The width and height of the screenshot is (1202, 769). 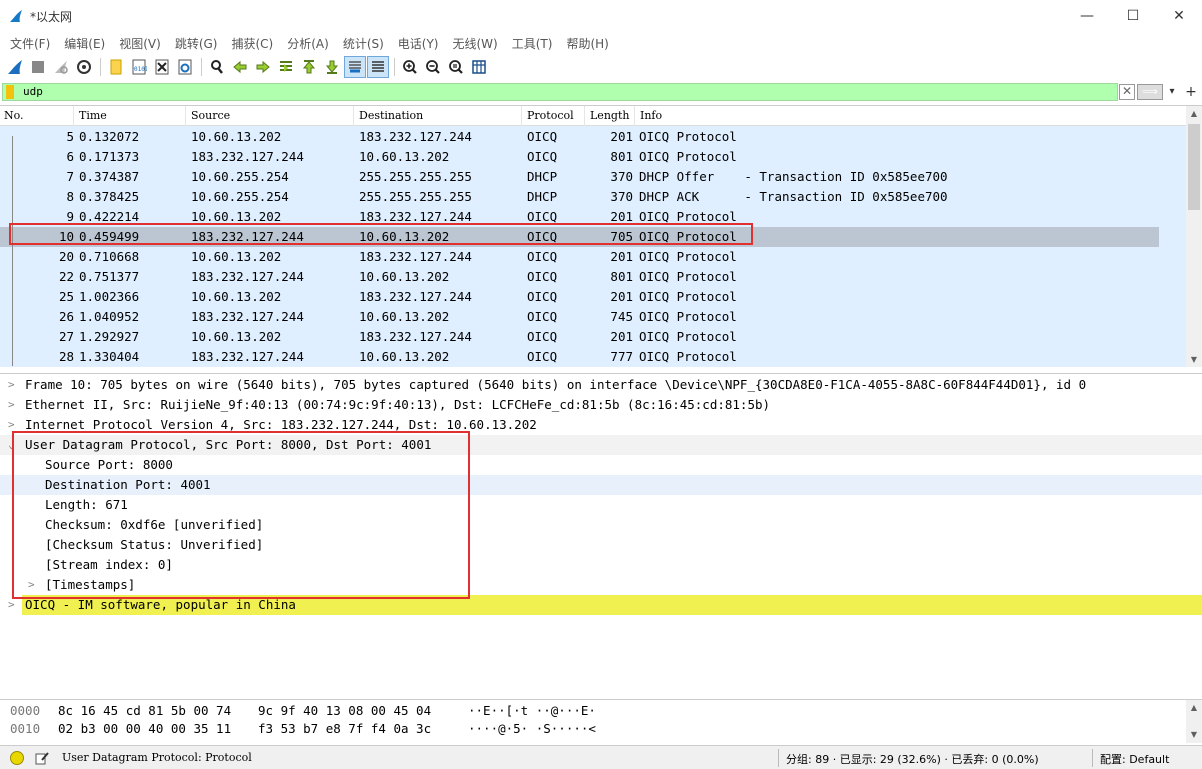 I want to click on detail-row: Length: 671, so click(x=601, y=505).